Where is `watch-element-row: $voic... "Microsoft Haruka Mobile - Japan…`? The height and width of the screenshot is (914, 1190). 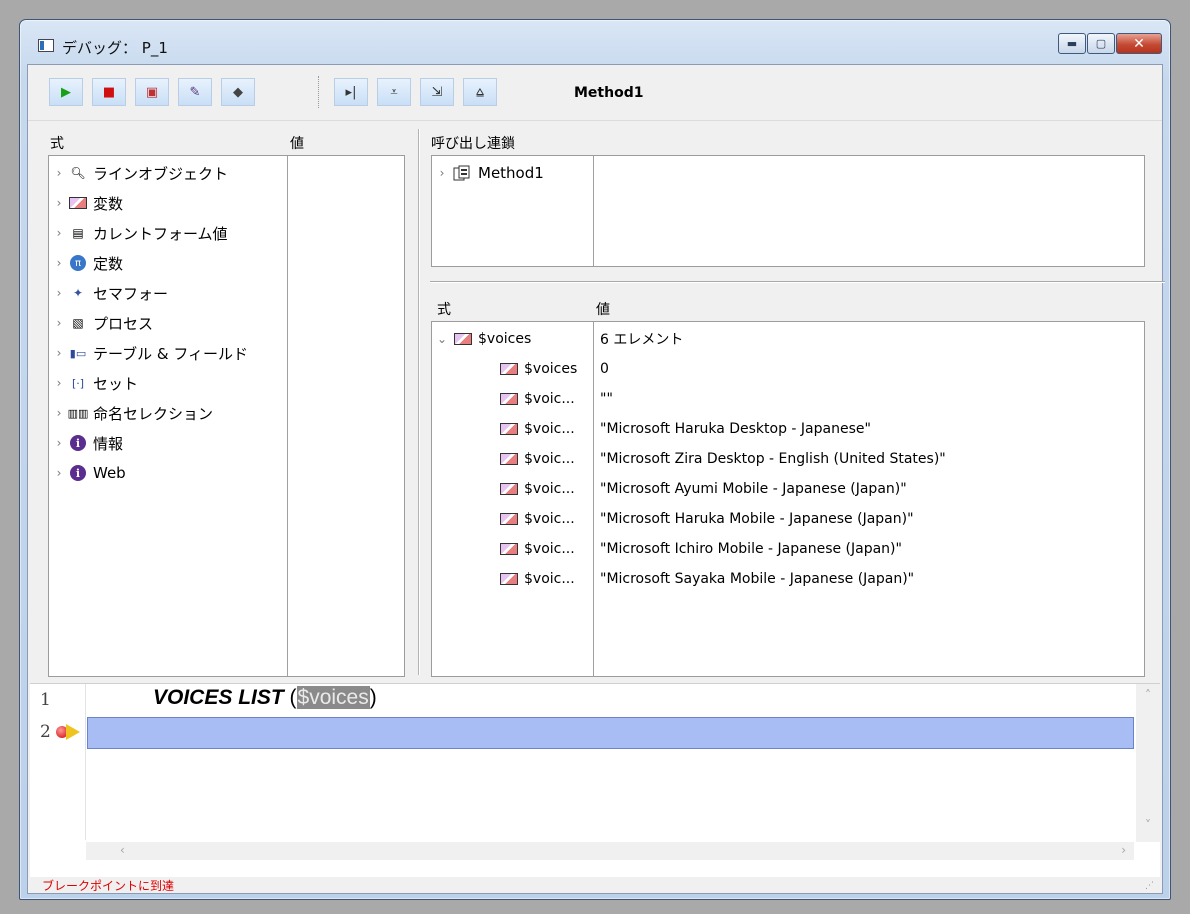 watch-element-row: $voic... "Microsoft Haruka Mobile - Japan… is located at coordinates (788, 519).